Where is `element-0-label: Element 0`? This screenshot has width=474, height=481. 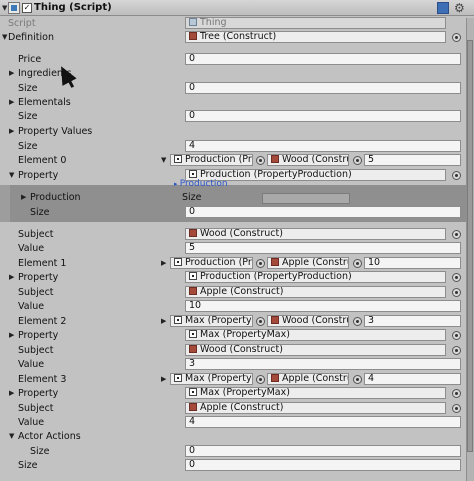
element-0-label: Element 0 is located at coordinates (42, 160).